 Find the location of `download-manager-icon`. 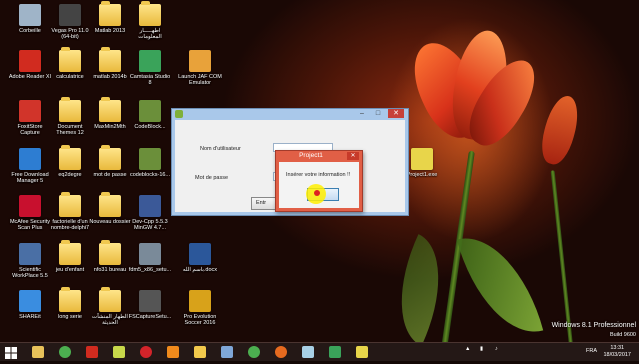

download-manager-icon is located at coordinates (30, 159).